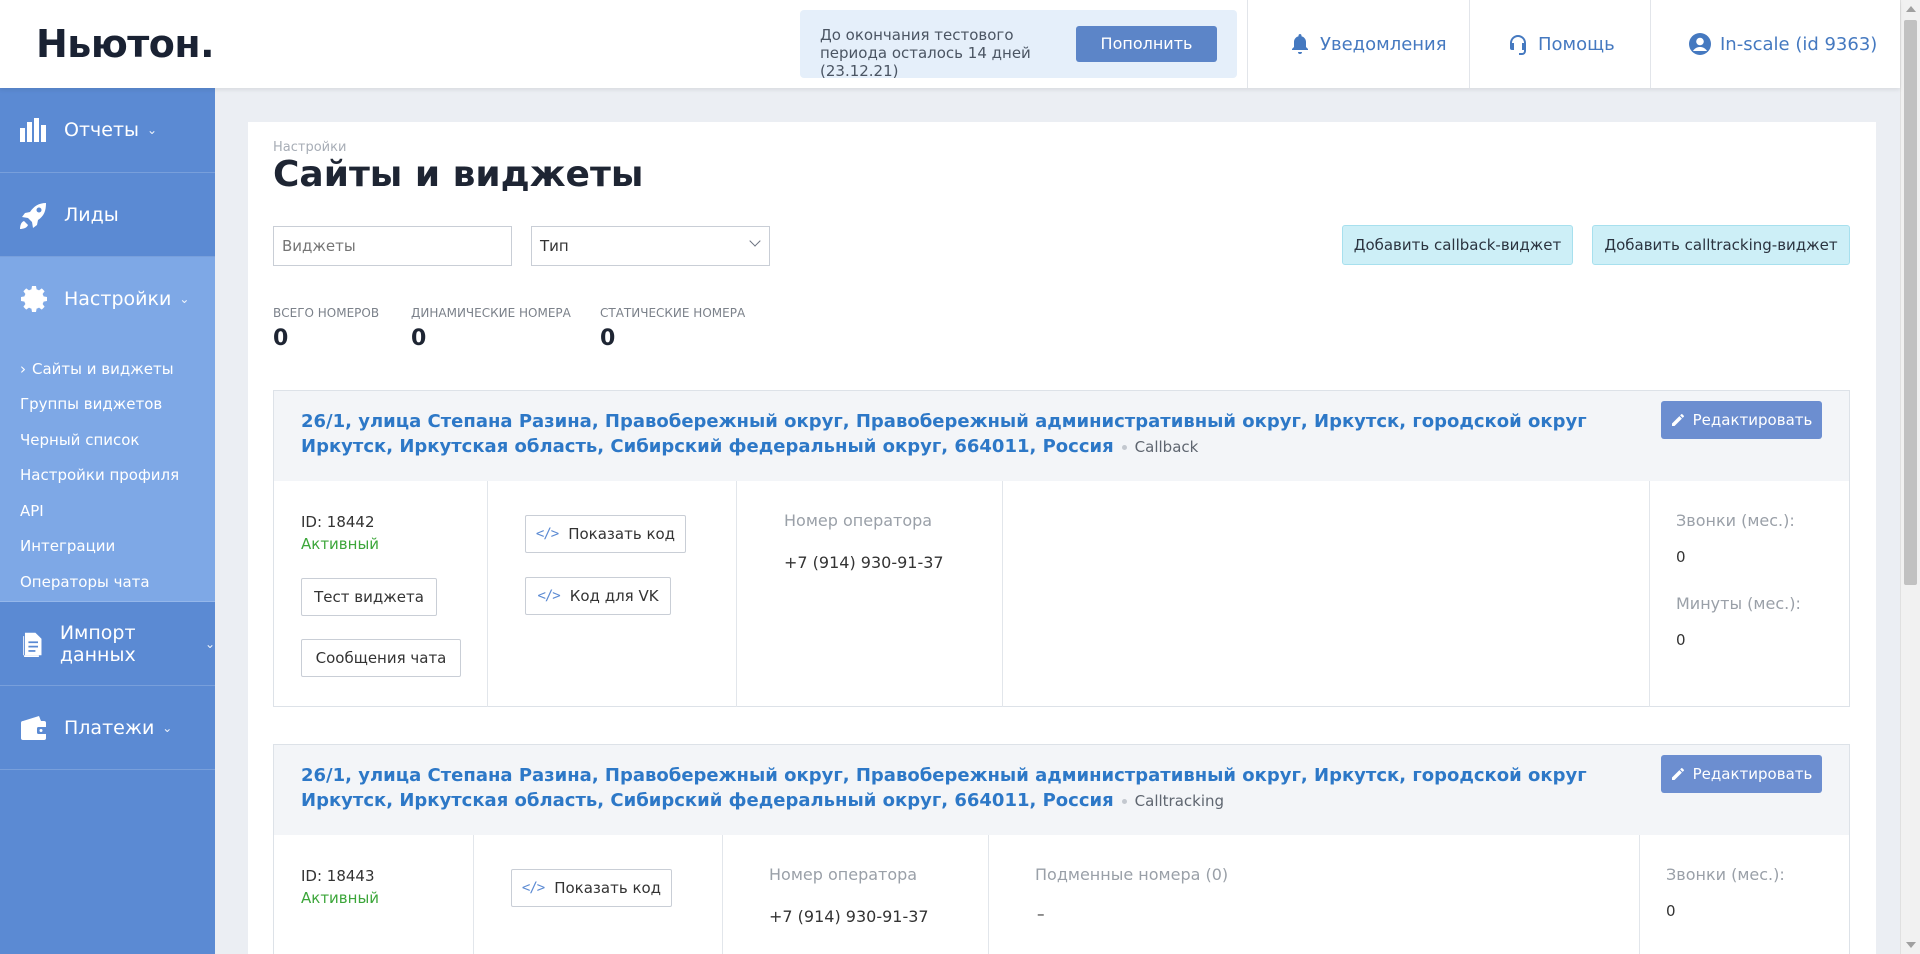 Image resolution: width=1920 pixels, height=954 pixels. Describe the element at coordinates (392, 246) in the screenshot. I see `widget-search-input` at that location.